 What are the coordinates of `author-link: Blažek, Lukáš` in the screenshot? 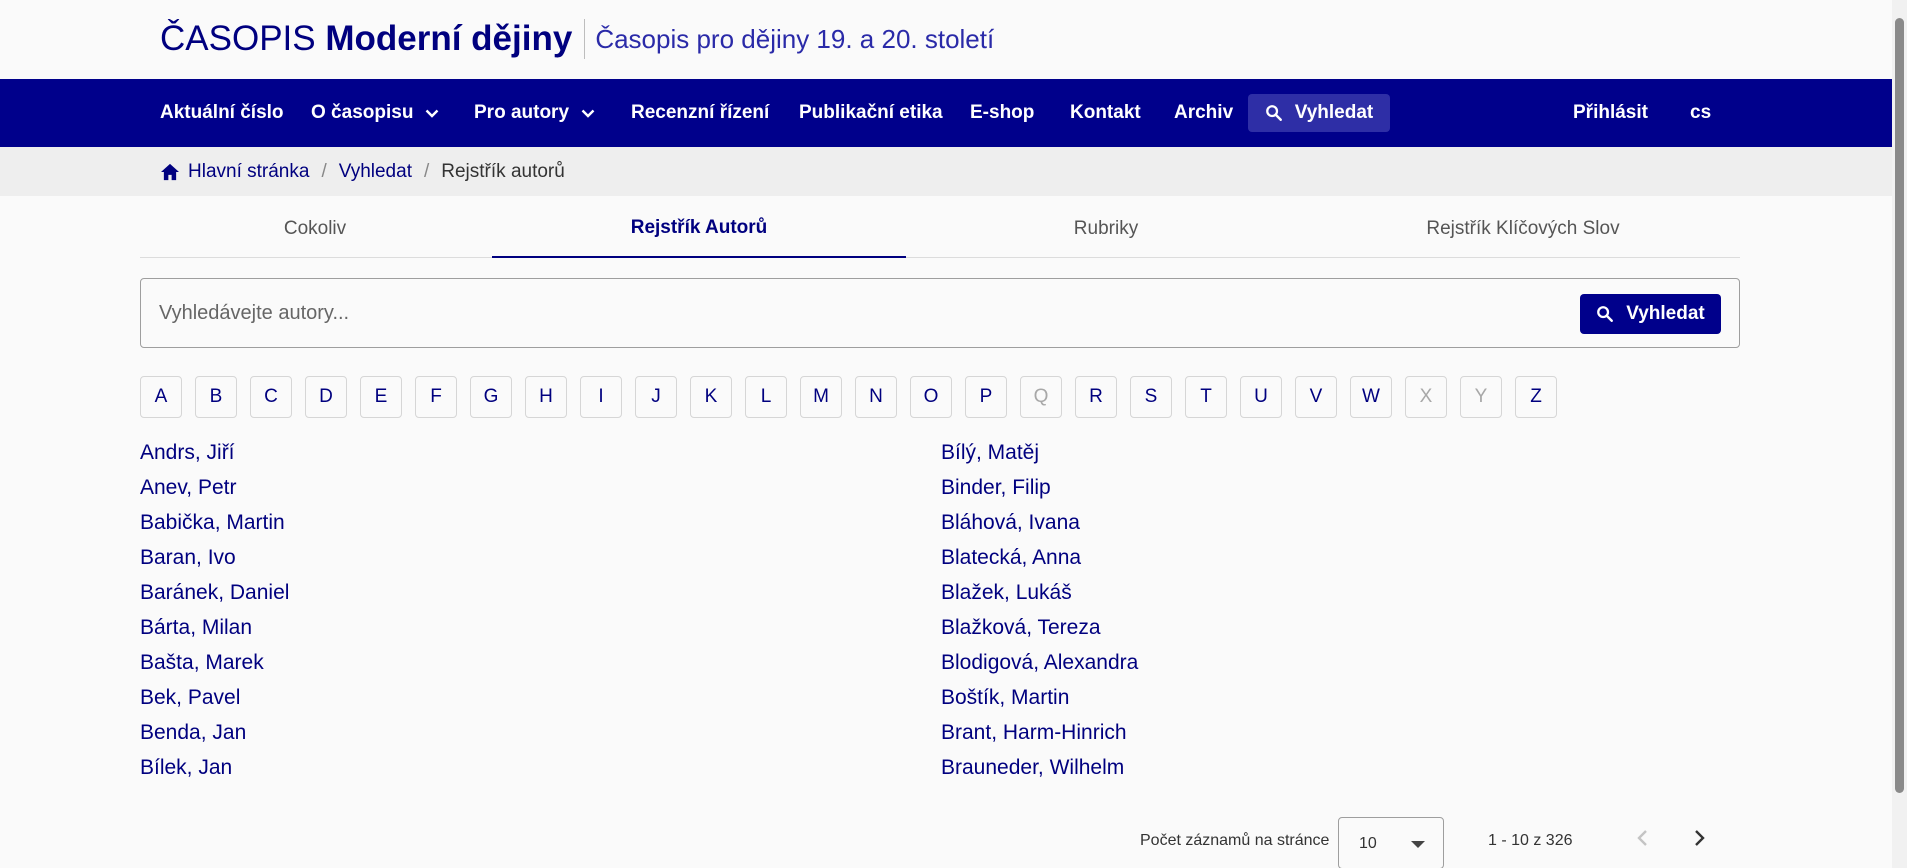 It's located at (1006, 593).